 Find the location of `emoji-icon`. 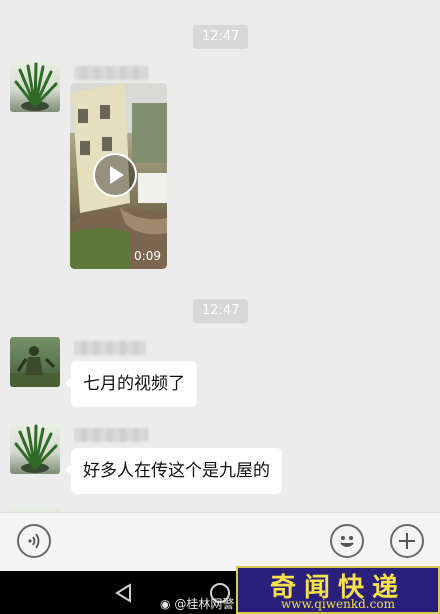

emoji-icon is located at coordinates (347, 541).